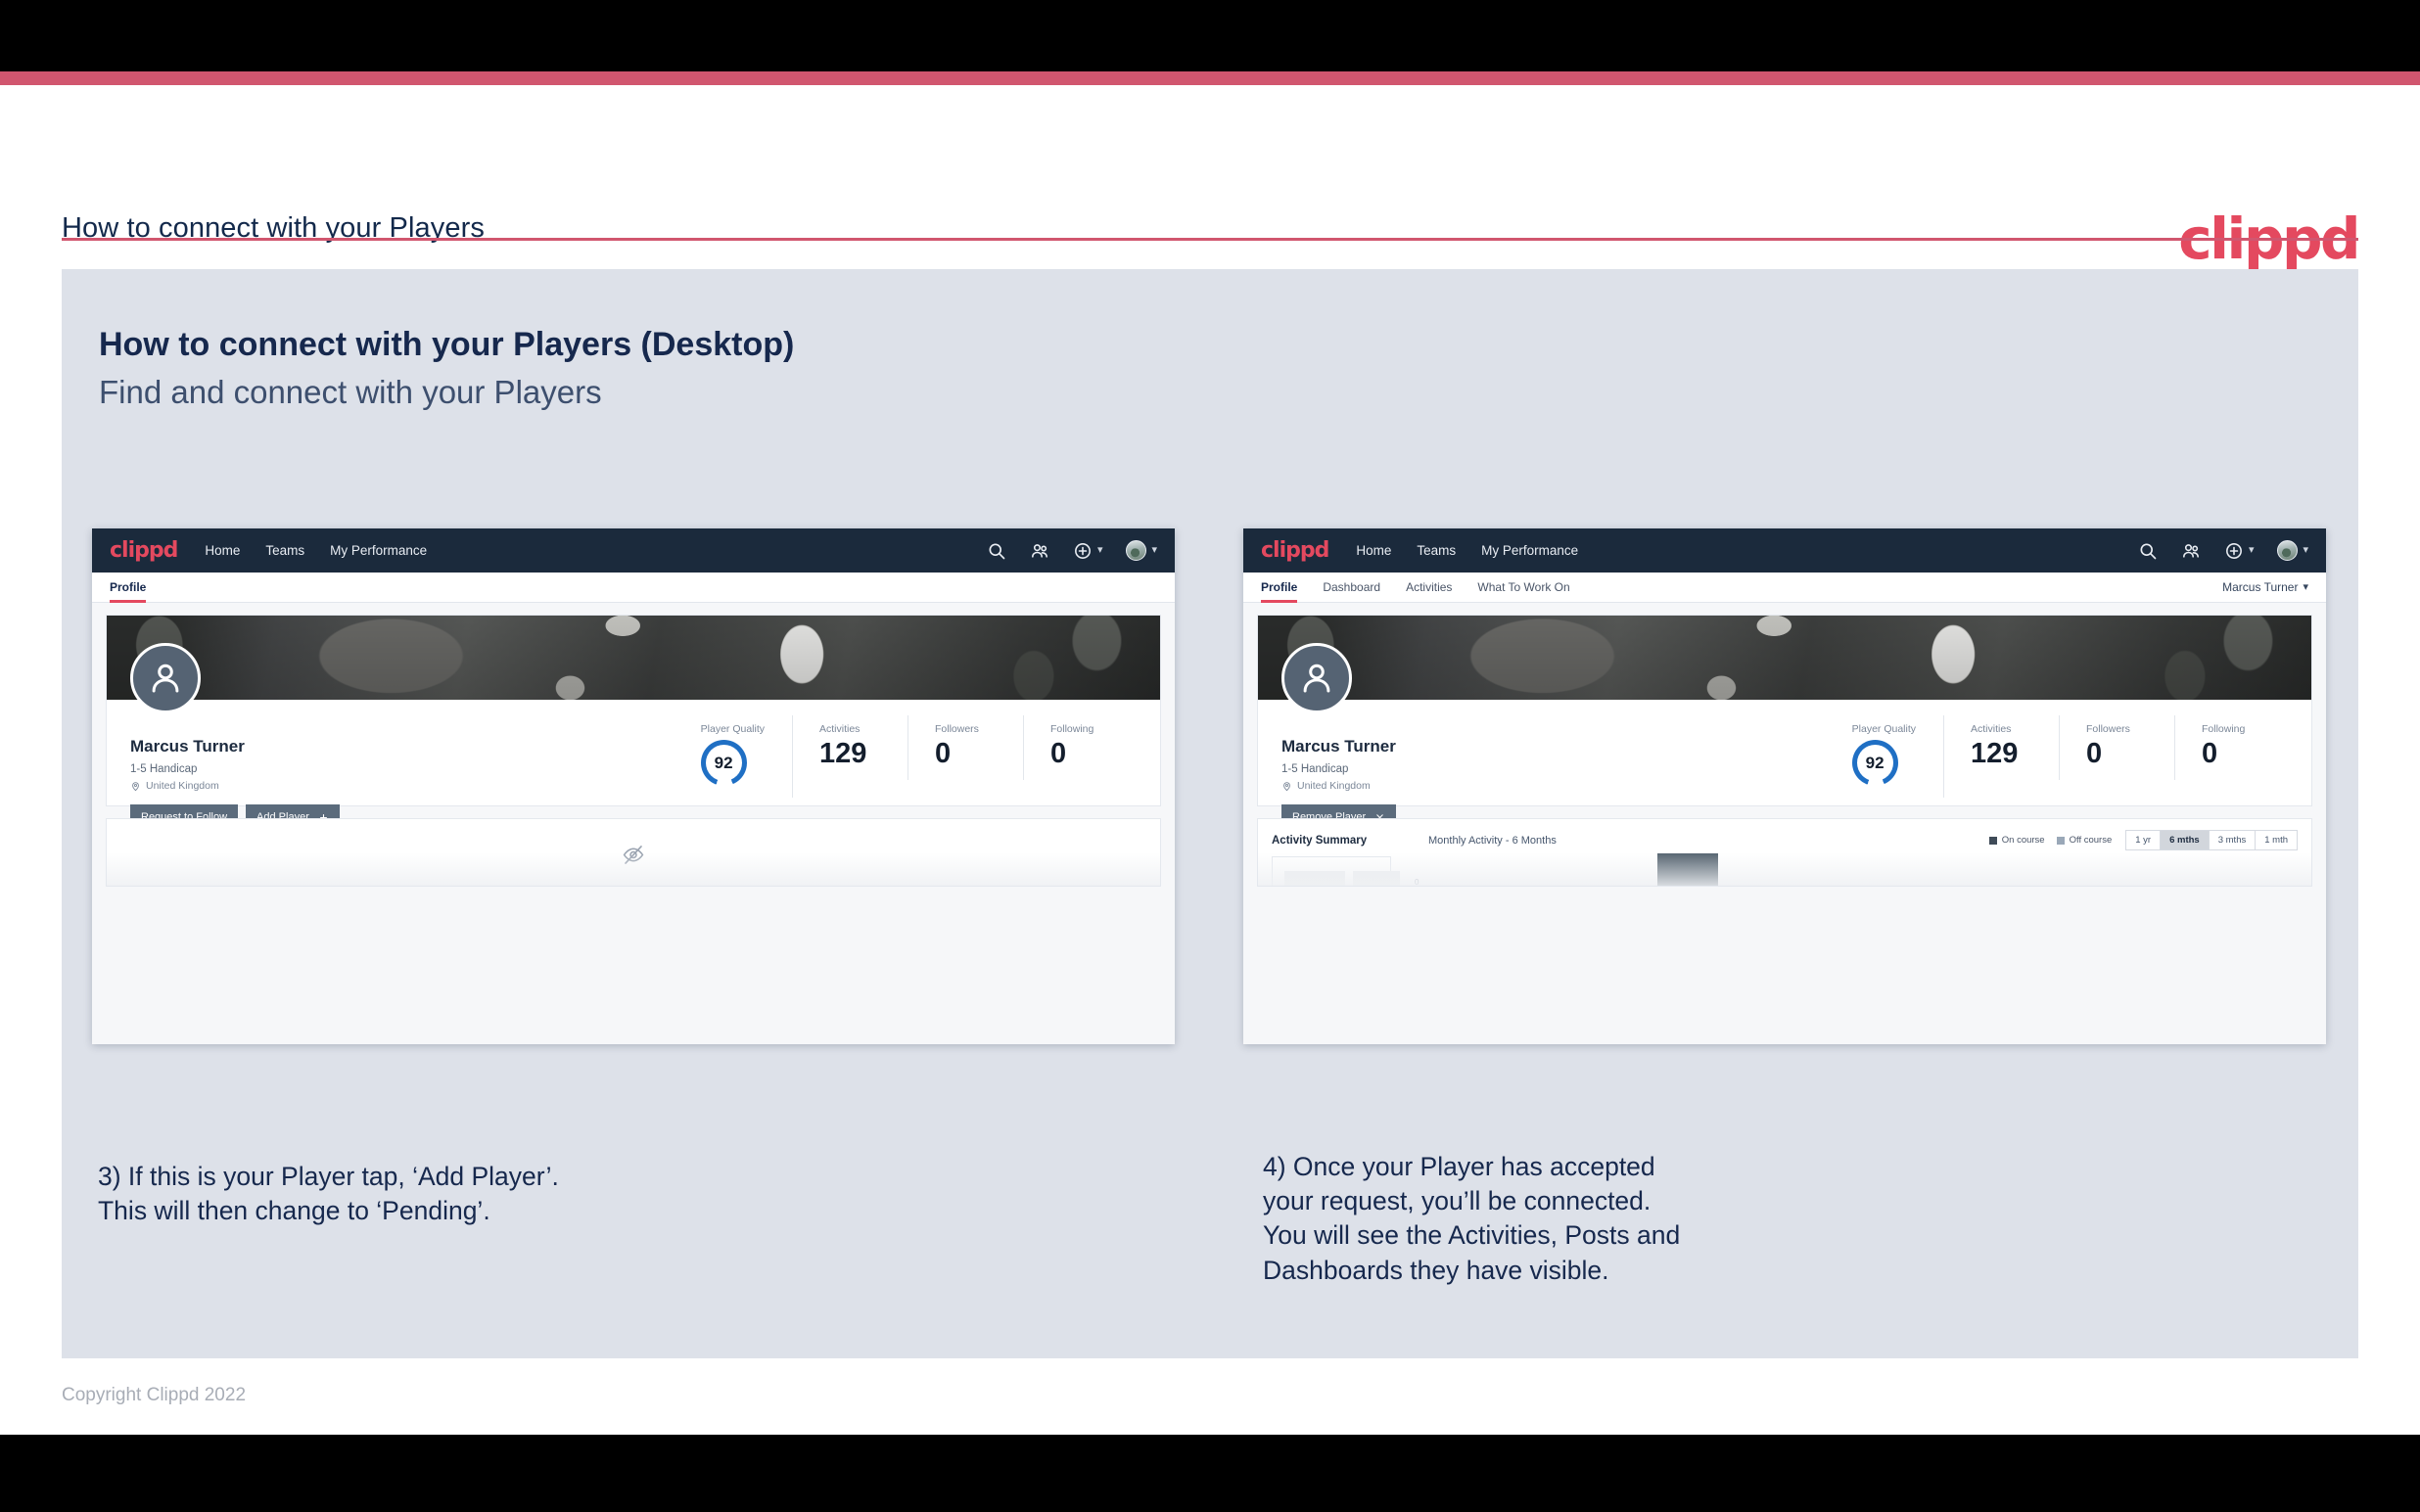 The width and height of the screenshot is (2420, 1512). Describe the element at coordinates (2185, 840) in the screenshot. I see `range-6mths: 6 mths` at that location.